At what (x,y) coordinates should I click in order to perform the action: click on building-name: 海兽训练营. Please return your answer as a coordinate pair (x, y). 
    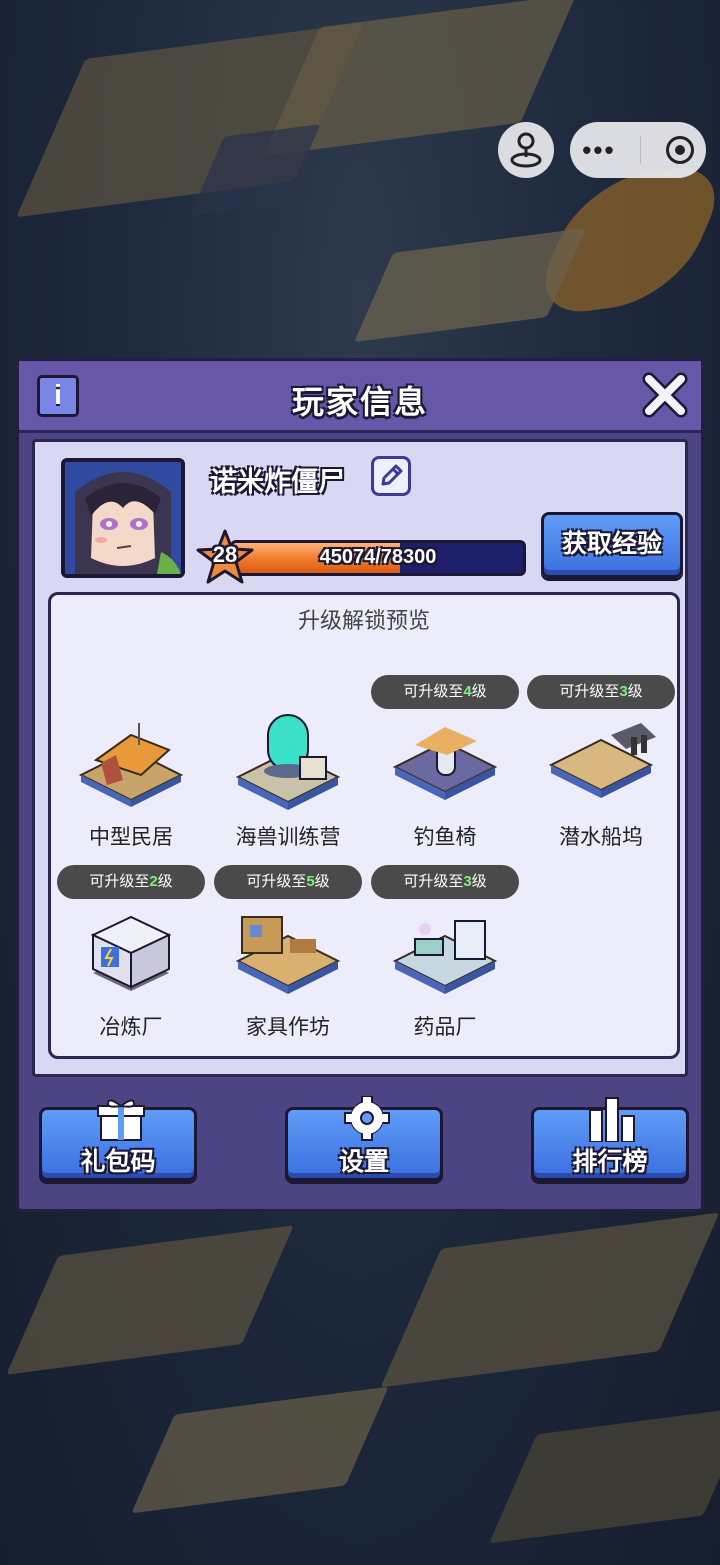
    Looking at the image, I should click on (288, 837).